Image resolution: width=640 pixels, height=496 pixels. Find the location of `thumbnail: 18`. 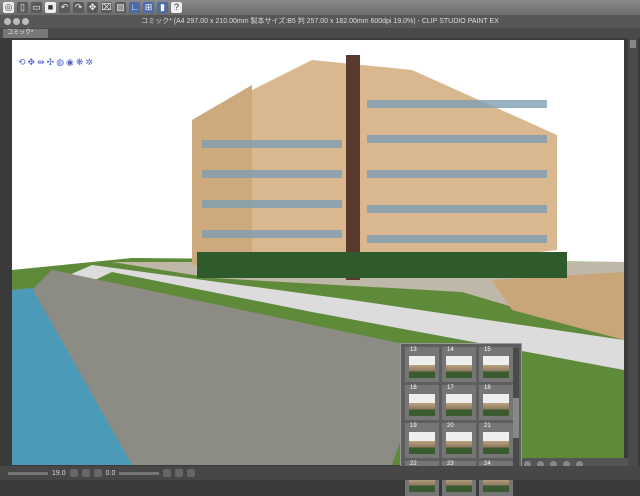

thumbnail: 18 is located at coordinates (496, 402).